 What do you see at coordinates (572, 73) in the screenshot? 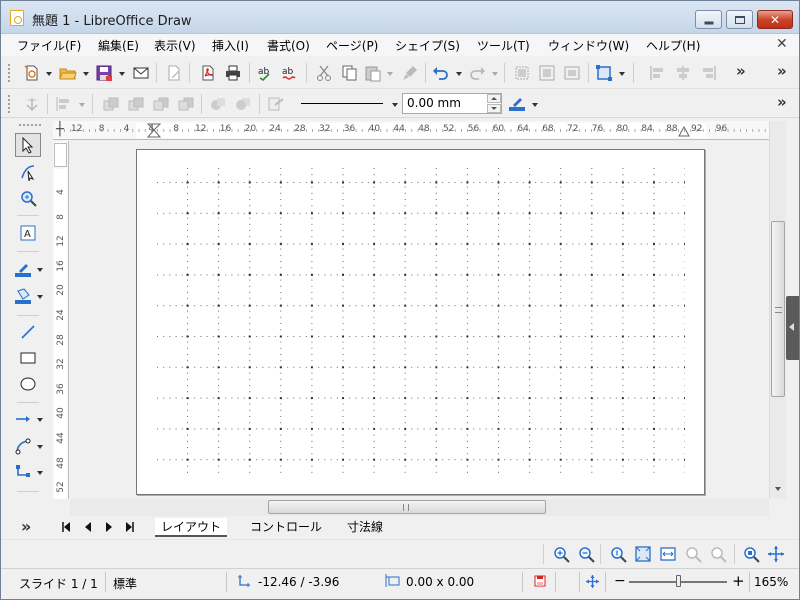
I see `enter-group-icon` at bounding box center [572, 73].